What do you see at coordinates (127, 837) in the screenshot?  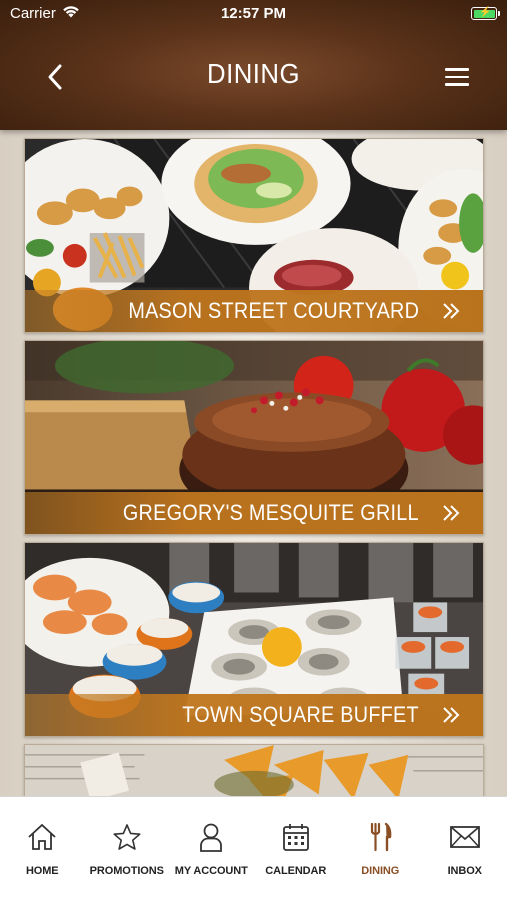 I see `star-icon` at bounding box center [127, 837].